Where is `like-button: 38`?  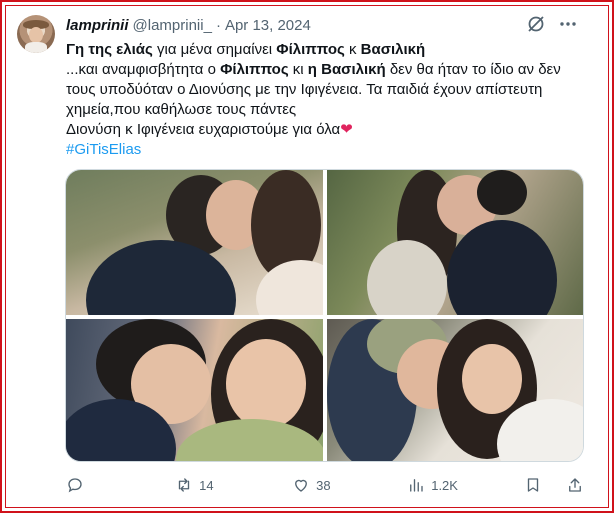 like-button: 38 is located at coordinates (349, 485).